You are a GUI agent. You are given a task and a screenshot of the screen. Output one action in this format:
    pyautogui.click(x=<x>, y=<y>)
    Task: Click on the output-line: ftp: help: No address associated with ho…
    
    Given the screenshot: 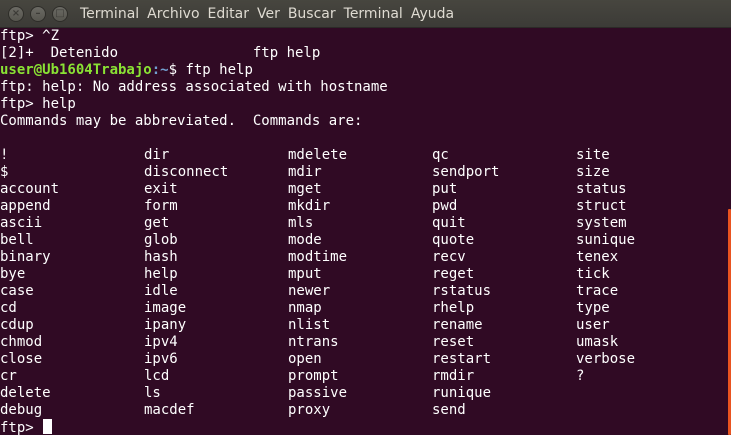 What is the action you would take?
    pyautogui.click(x=194, y=87)
    